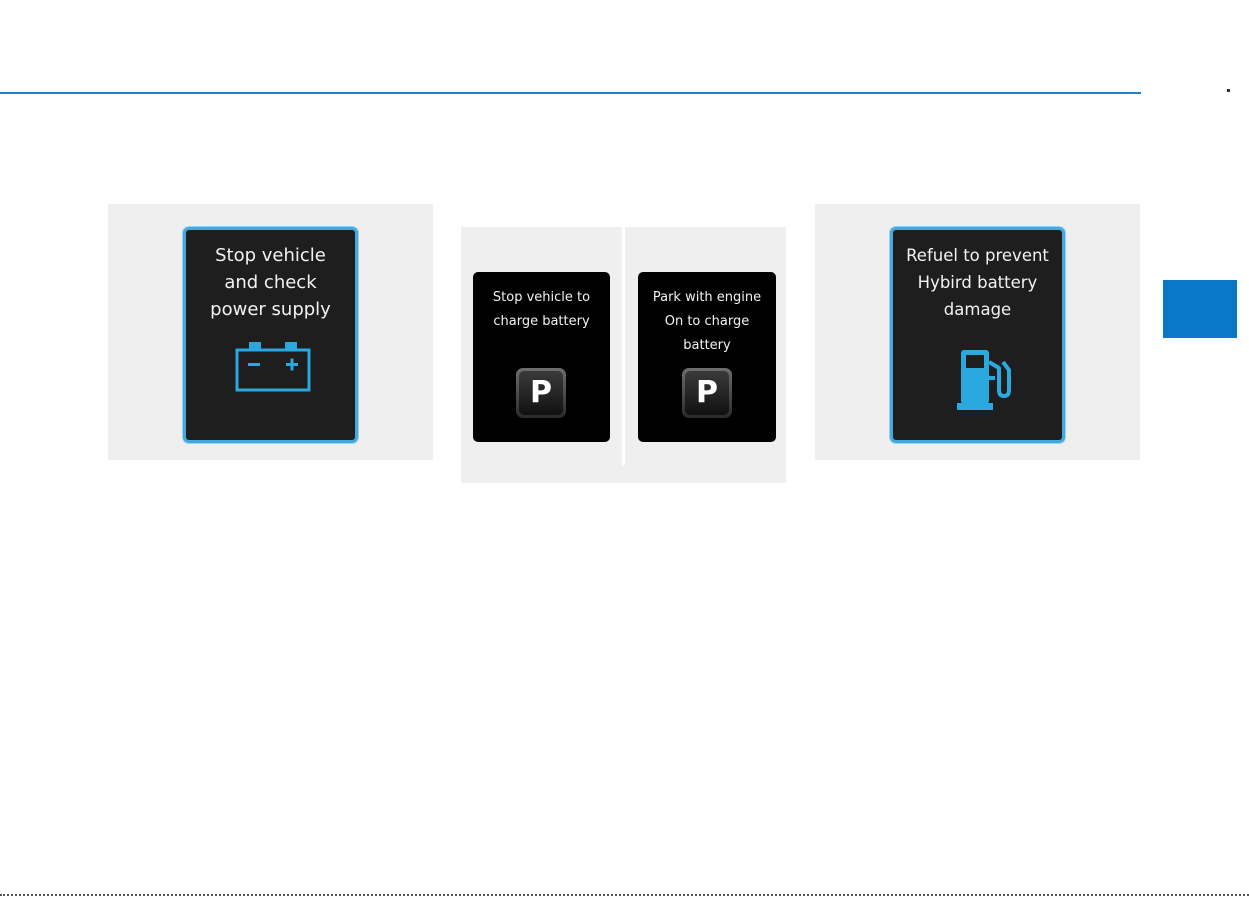  I want to click on message-stop-to-charge: Stop vehicle to charge battery, so click(541, 309).